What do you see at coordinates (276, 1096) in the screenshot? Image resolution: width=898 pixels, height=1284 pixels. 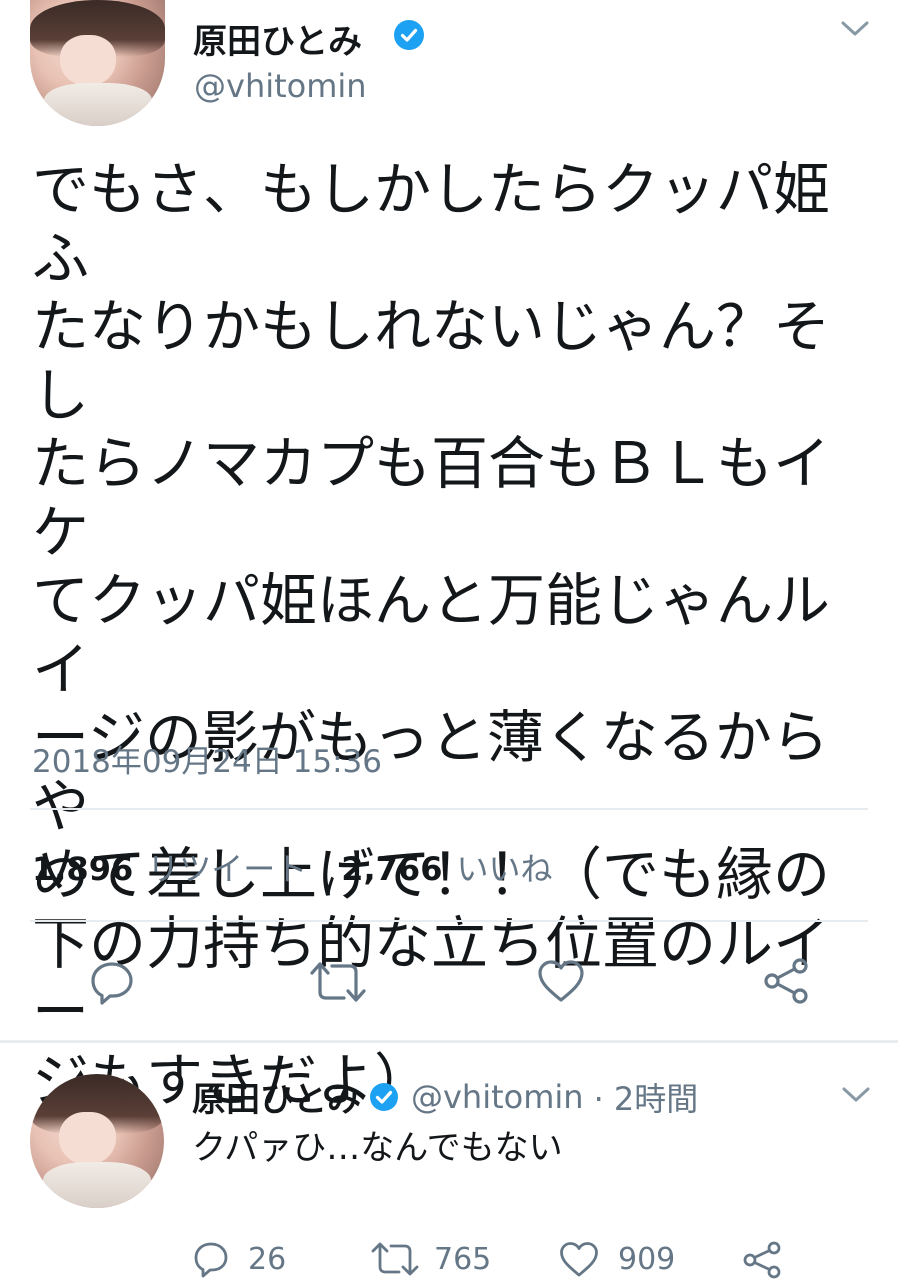 I see `reply-author-name: 原田ひとみ` at bounding box center [276, 1096].